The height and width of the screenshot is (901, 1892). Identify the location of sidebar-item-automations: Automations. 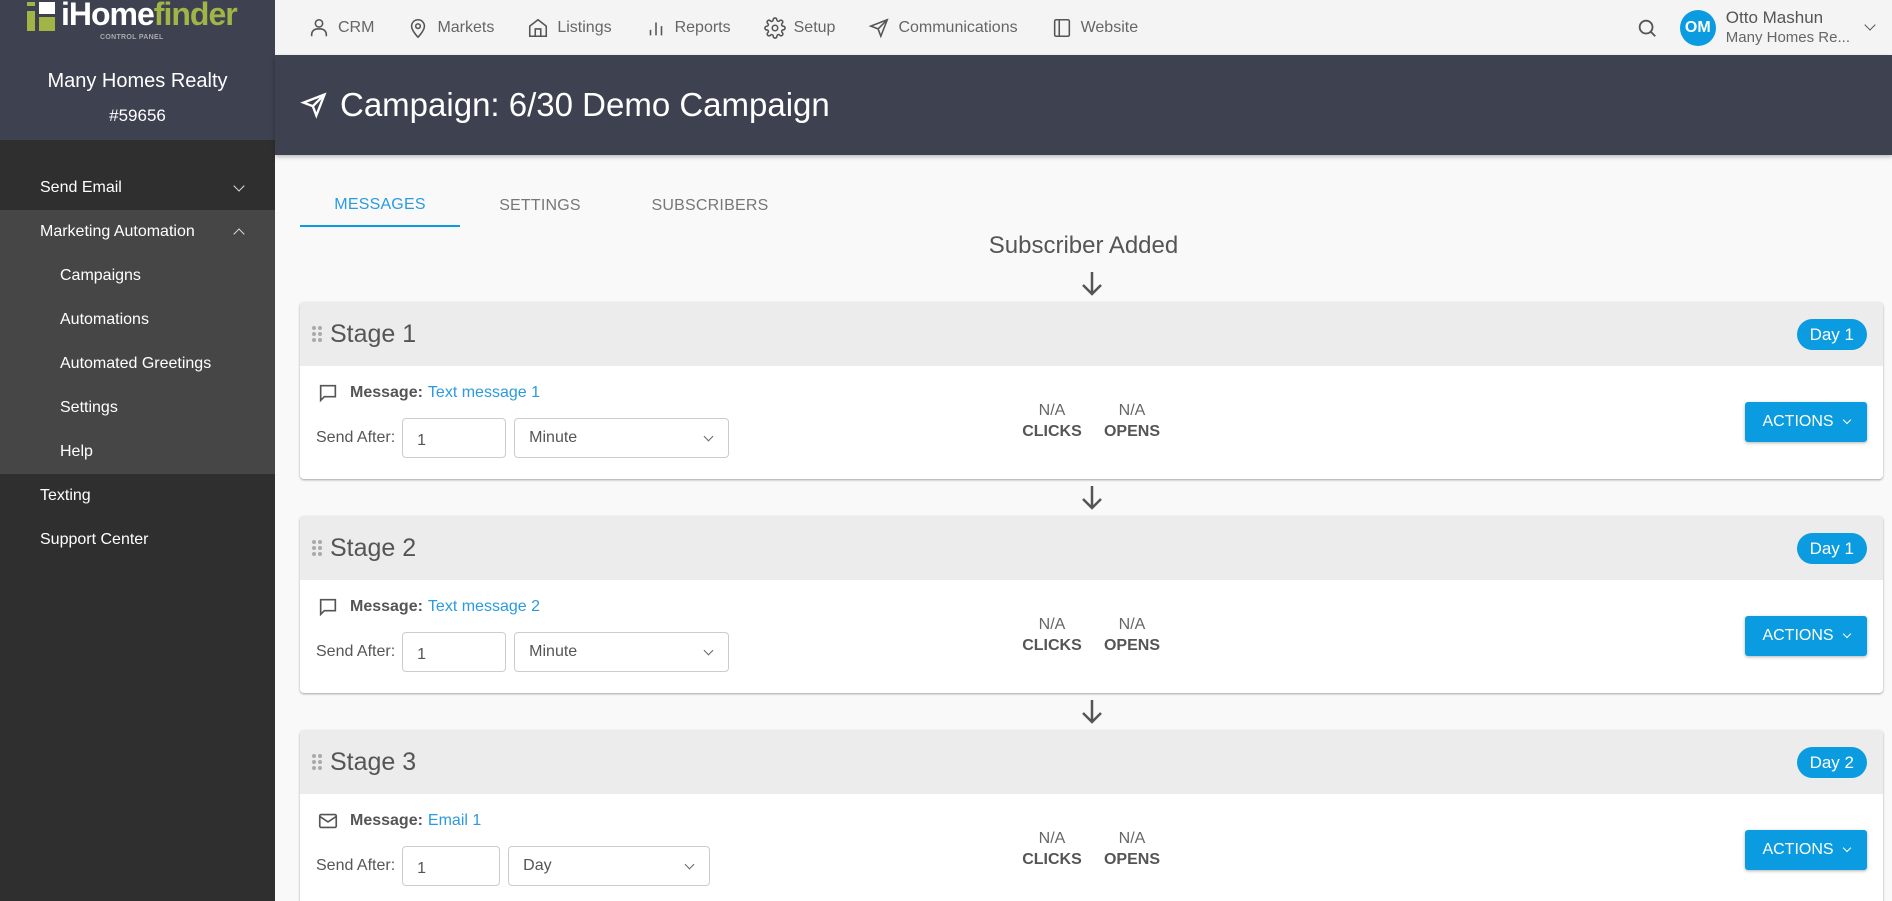
(137, 320).